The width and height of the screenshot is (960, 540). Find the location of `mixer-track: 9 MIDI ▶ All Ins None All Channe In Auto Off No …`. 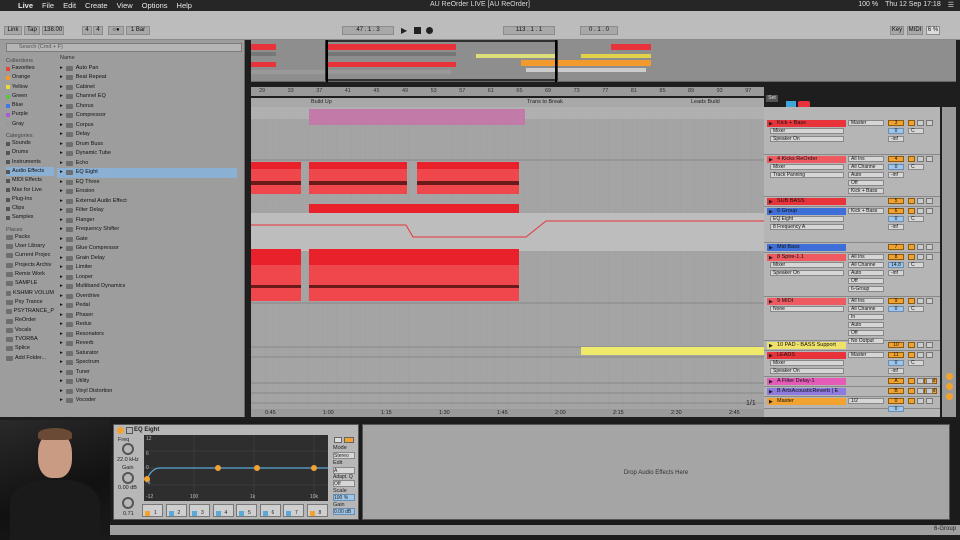

mixer-track: 9 MIDI ▶ All Ins None All Channe In Auto Off No … is located at coordinates (852, 320).